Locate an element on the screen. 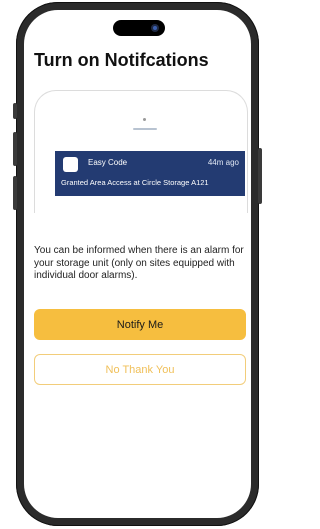 The height and width of the screenshot is (529, 320). volume-up-button is located at coordinates (15, 149).